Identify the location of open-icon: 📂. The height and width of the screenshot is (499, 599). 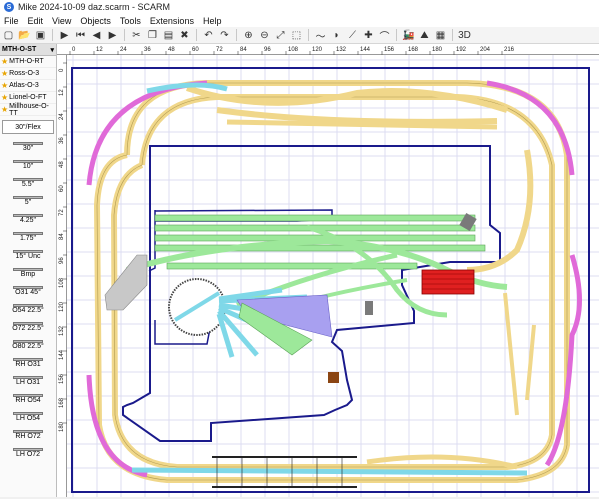
(24, 35).